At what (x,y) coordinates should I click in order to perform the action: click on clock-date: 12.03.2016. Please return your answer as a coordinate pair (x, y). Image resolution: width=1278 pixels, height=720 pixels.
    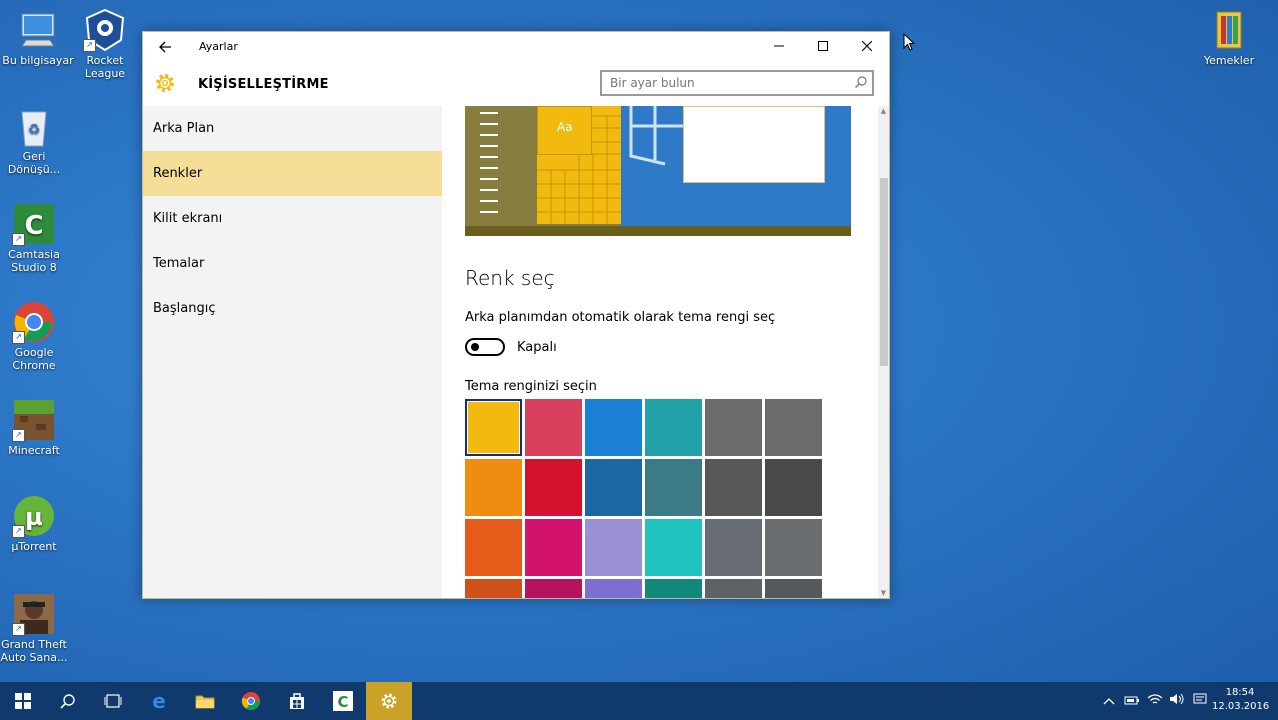
    Looking at the image, I should click on (1241, 706).